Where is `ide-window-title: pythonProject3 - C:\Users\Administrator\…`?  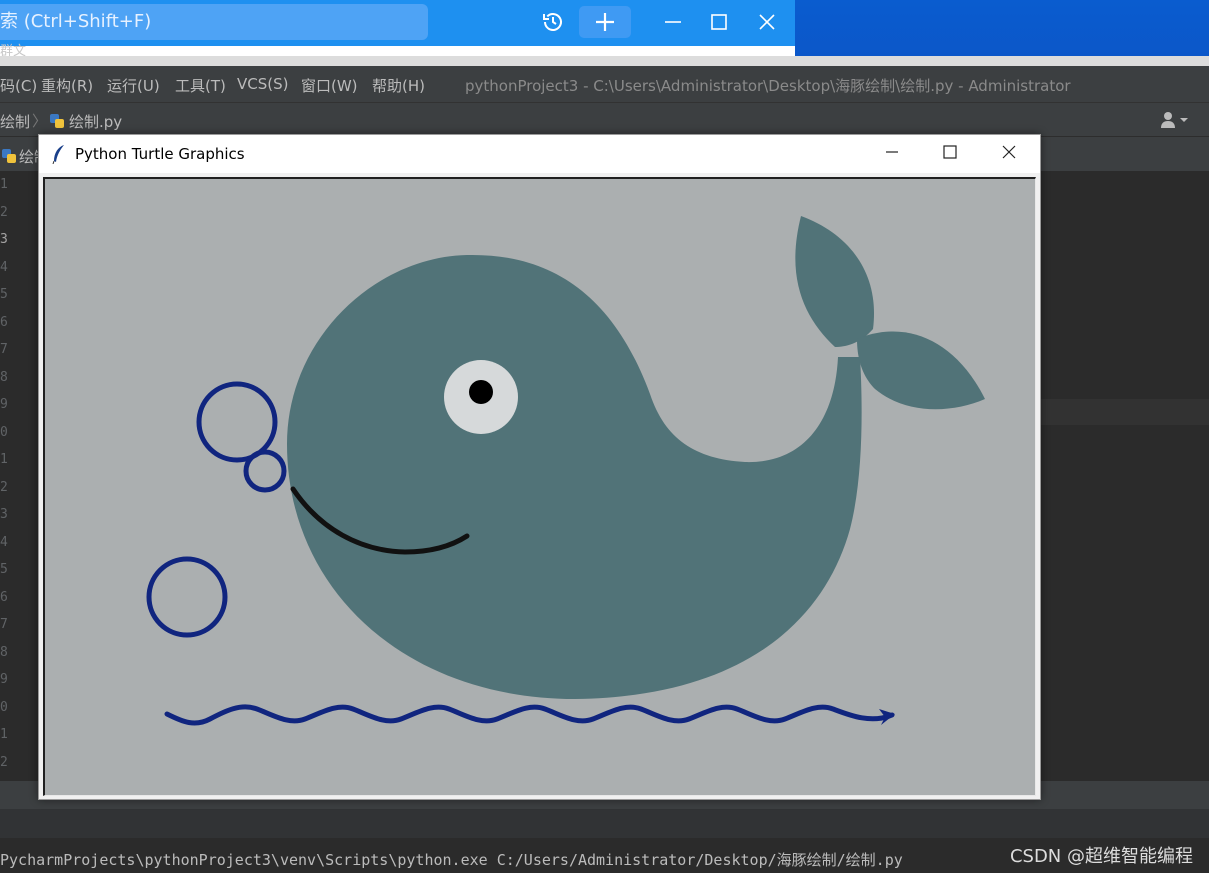
ide-window-title: pythonProject3 - C:\Users\Administrator\… is located at coordinates (768, 86).